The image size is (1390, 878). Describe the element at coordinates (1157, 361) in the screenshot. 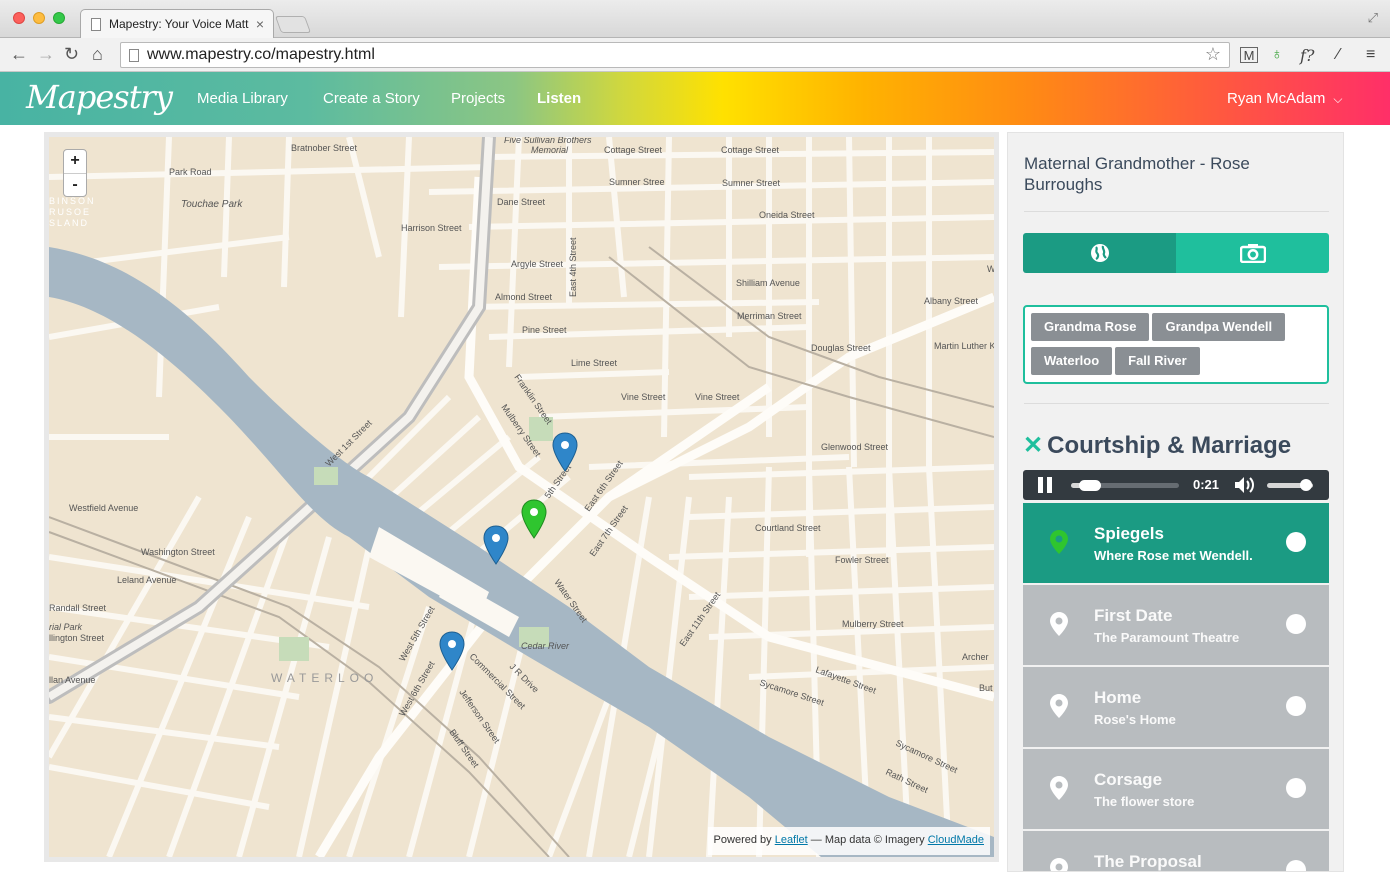

I see `tag: Fall River` at that location.